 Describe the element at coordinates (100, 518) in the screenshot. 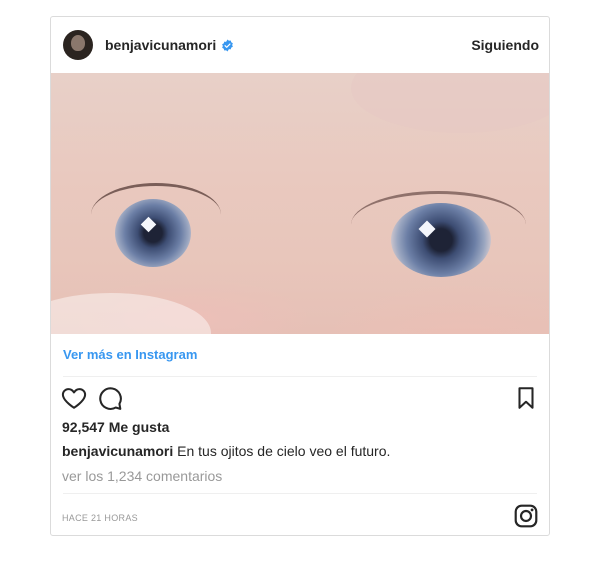

I see `post-timestamp: HACE 21 HORAS` at that location.